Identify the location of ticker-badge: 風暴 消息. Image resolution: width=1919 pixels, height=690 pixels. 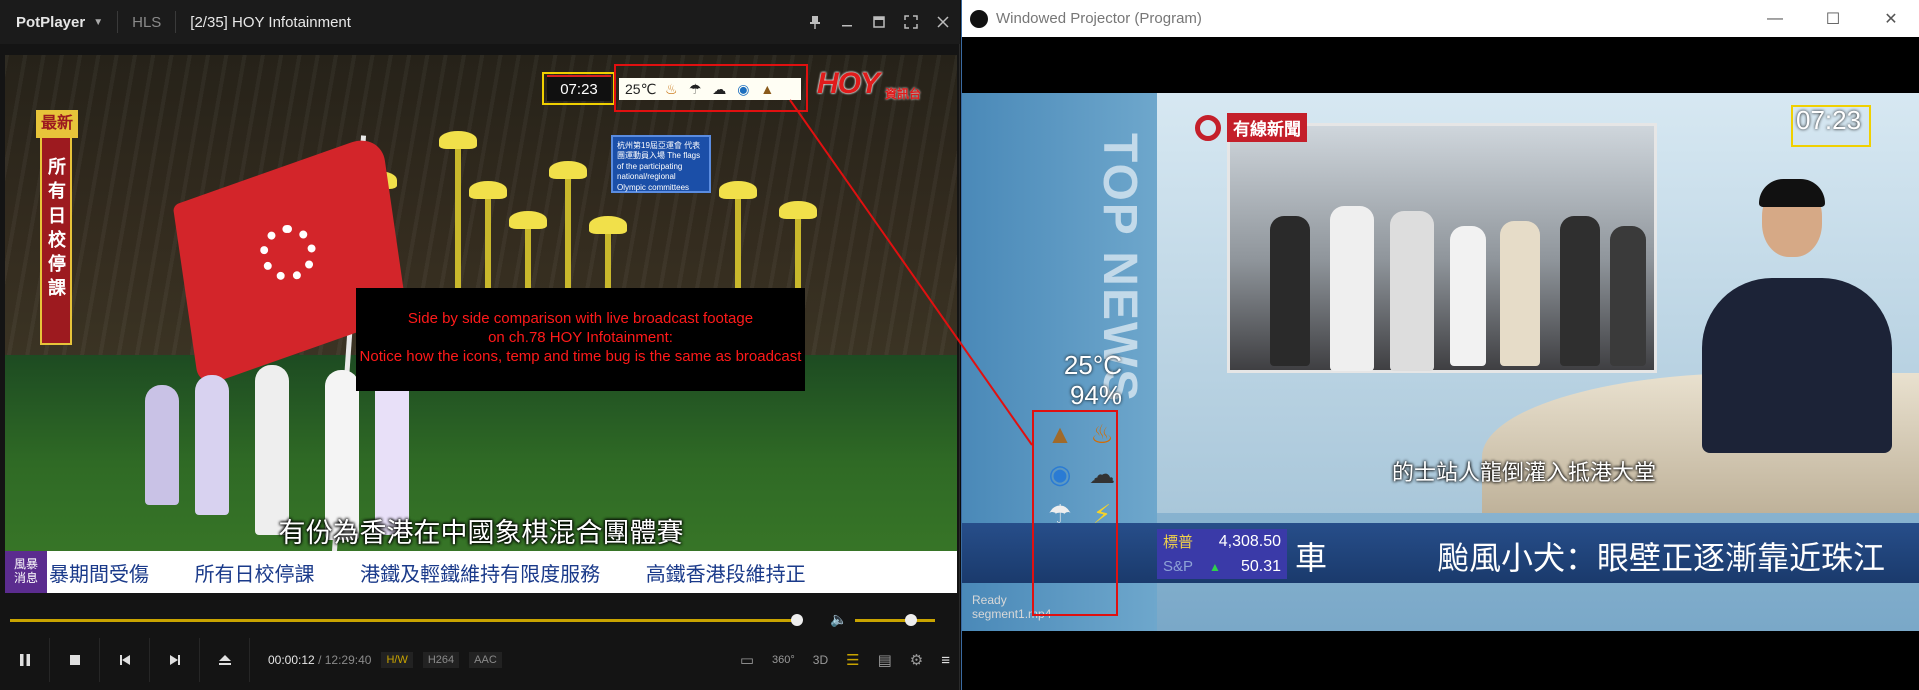
(26, 572).